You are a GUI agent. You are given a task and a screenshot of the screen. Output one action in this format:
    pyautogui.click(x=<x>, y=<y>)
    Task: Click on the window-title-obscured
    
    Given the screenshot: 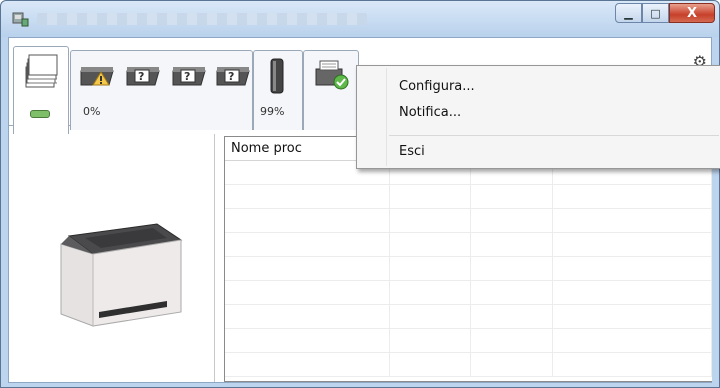 What is the action you would take?
    pyautogui.click(x=202, y=19)
    